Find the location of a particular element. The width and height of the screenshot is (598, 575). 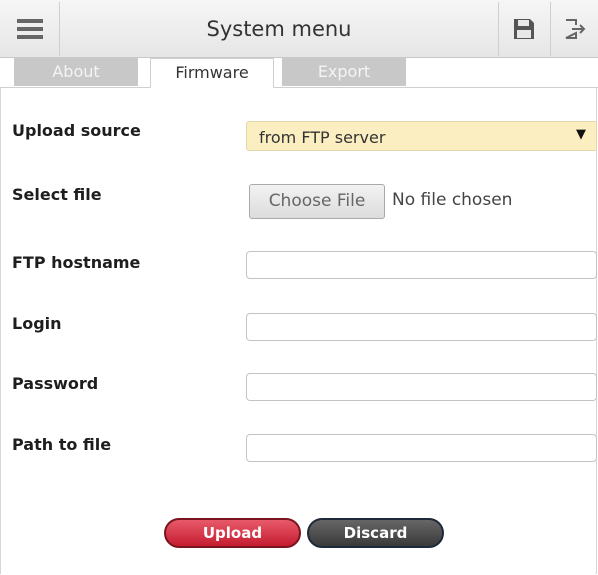

upload-source-label: Upload source is located at coordinates (76, 130).